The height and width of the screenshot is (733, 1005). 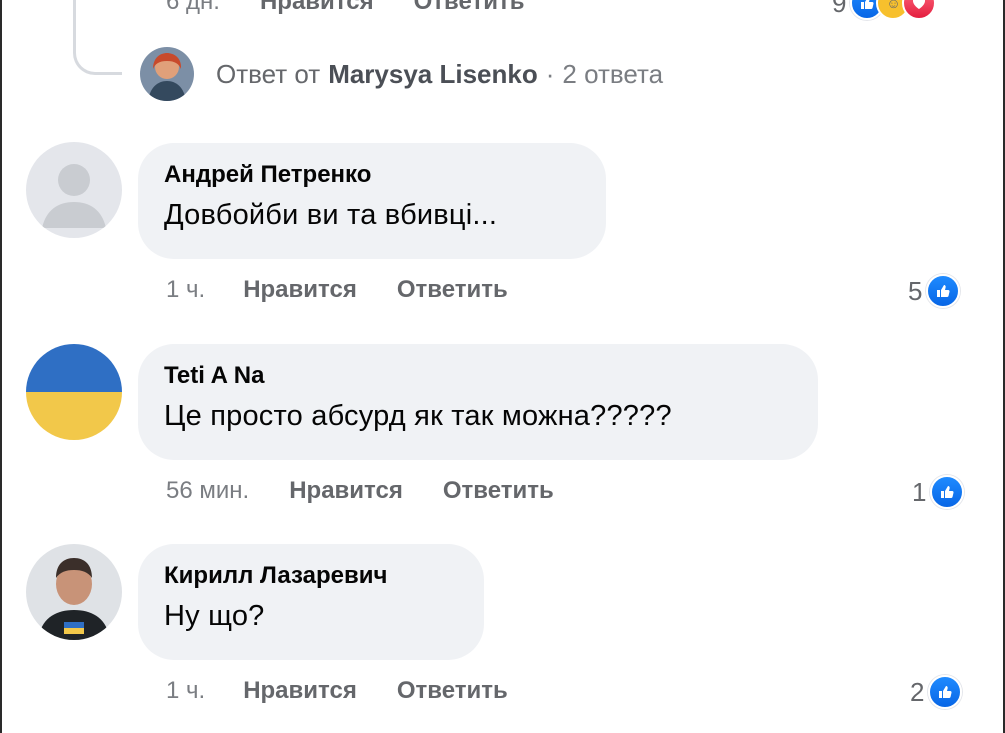 I want to click on reply-author-name: Marysya Lisenko, so click(x=433, y=73).